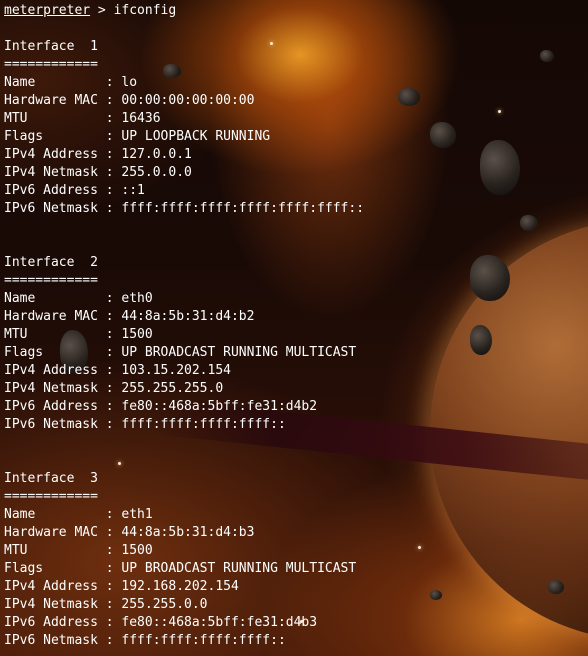 The width and height of the screenshot is (588, 656). Describe the element at coordinates (137, 514) in the screenshot. I see `field-value: eth1` at that location.